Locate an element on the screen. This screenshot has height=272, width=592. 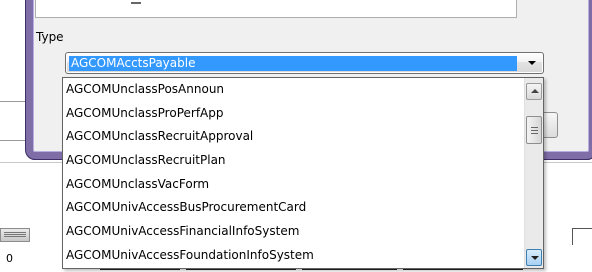
chevron-down-icon is located at coordinates (532, 63).